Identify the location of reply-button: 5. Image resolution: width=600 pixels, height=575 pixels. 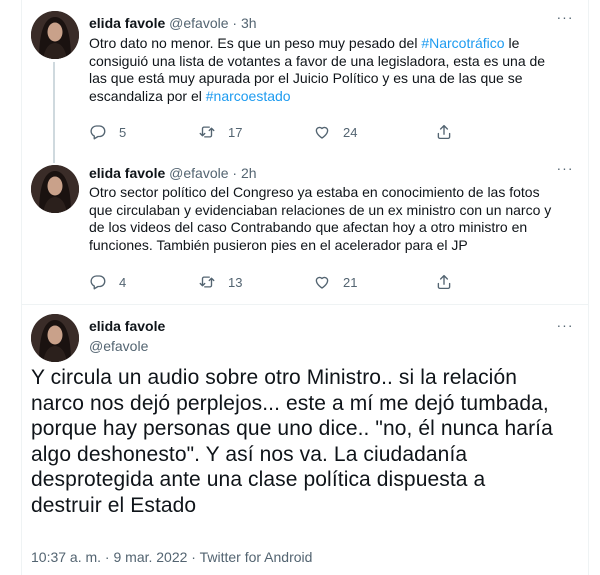
(107, 132).